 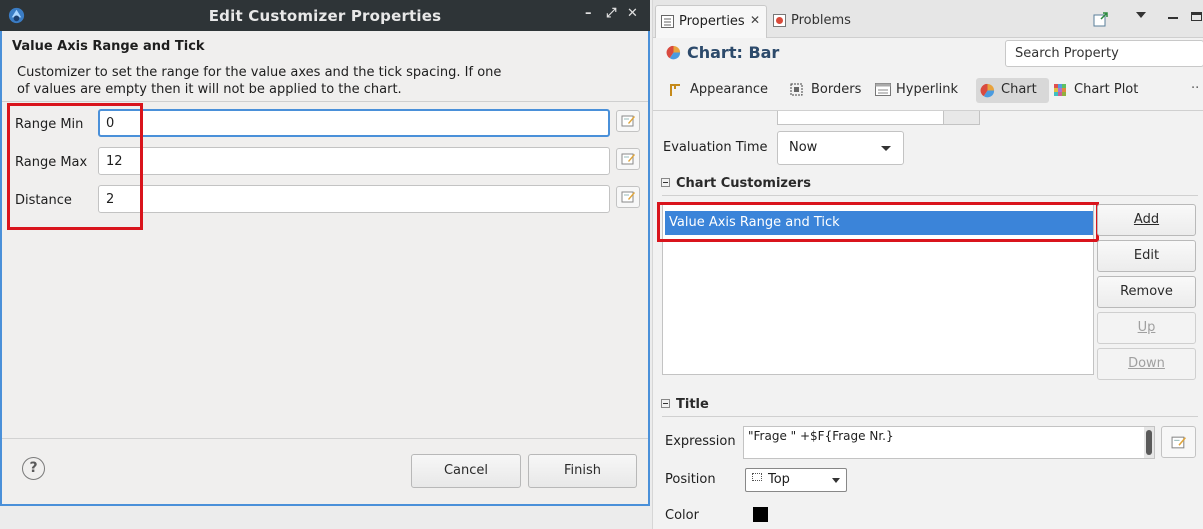 I want to click on distance-label: Distance, so click(x=43, y=200).